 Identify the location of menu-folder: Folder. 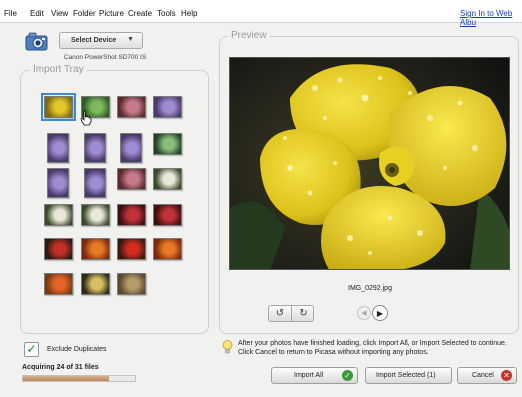
(84, 13).